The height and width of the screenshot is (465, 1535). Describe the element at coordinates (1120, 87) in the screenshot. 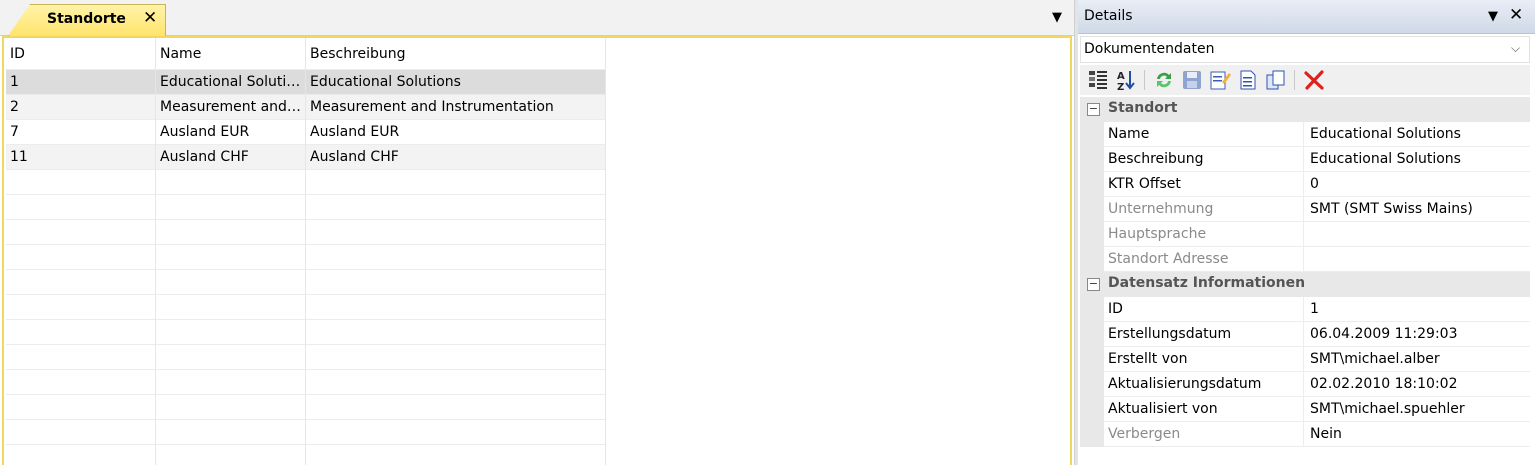

I see `svg-text: Z` at that location.